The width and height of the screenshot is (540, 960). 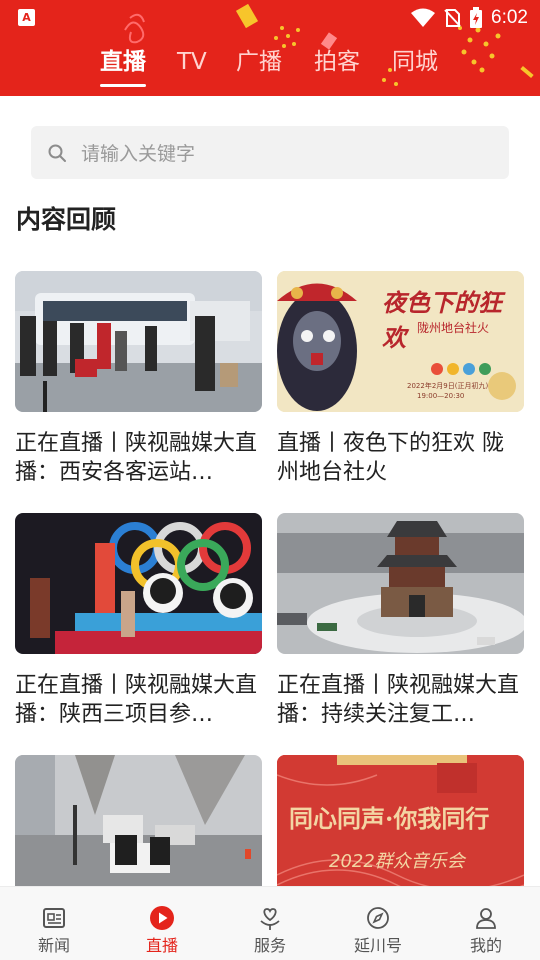 I want to click on nav-label: 延川号, so click(x=377, y=945).